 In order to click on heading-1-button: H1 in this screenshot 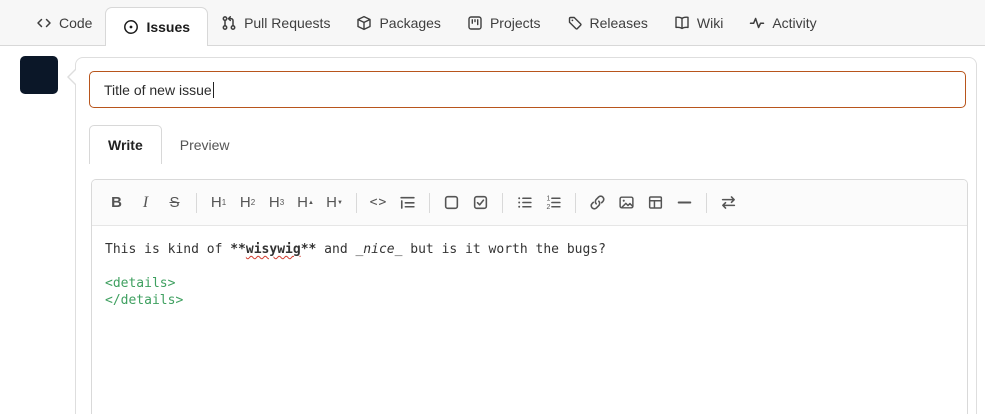, I will do `click(218, 203)`.